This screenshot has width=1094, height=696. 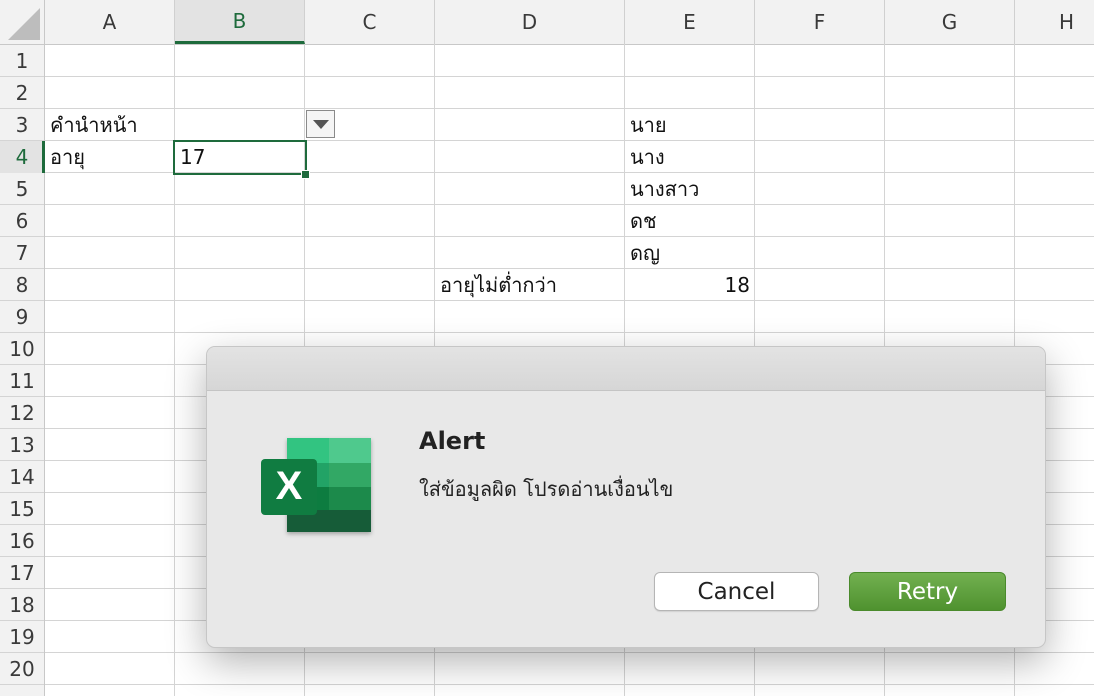 I want to click on row-header-8: 8, so click(x=22, y=285).